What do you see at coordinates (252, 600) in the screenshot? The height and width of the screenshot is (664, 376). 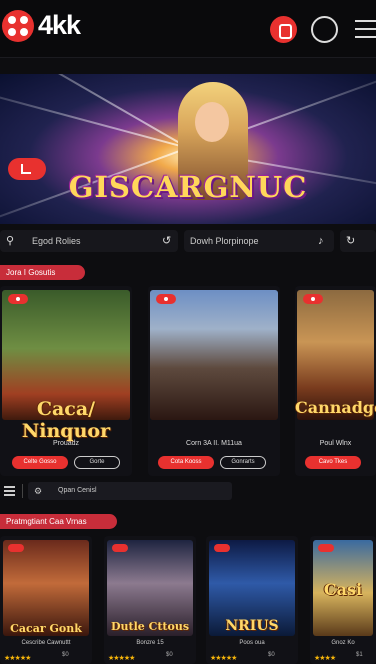 I see `game-card: NRIUS Poos oua ★★★★★ $0` at bounding box center [252, 600].